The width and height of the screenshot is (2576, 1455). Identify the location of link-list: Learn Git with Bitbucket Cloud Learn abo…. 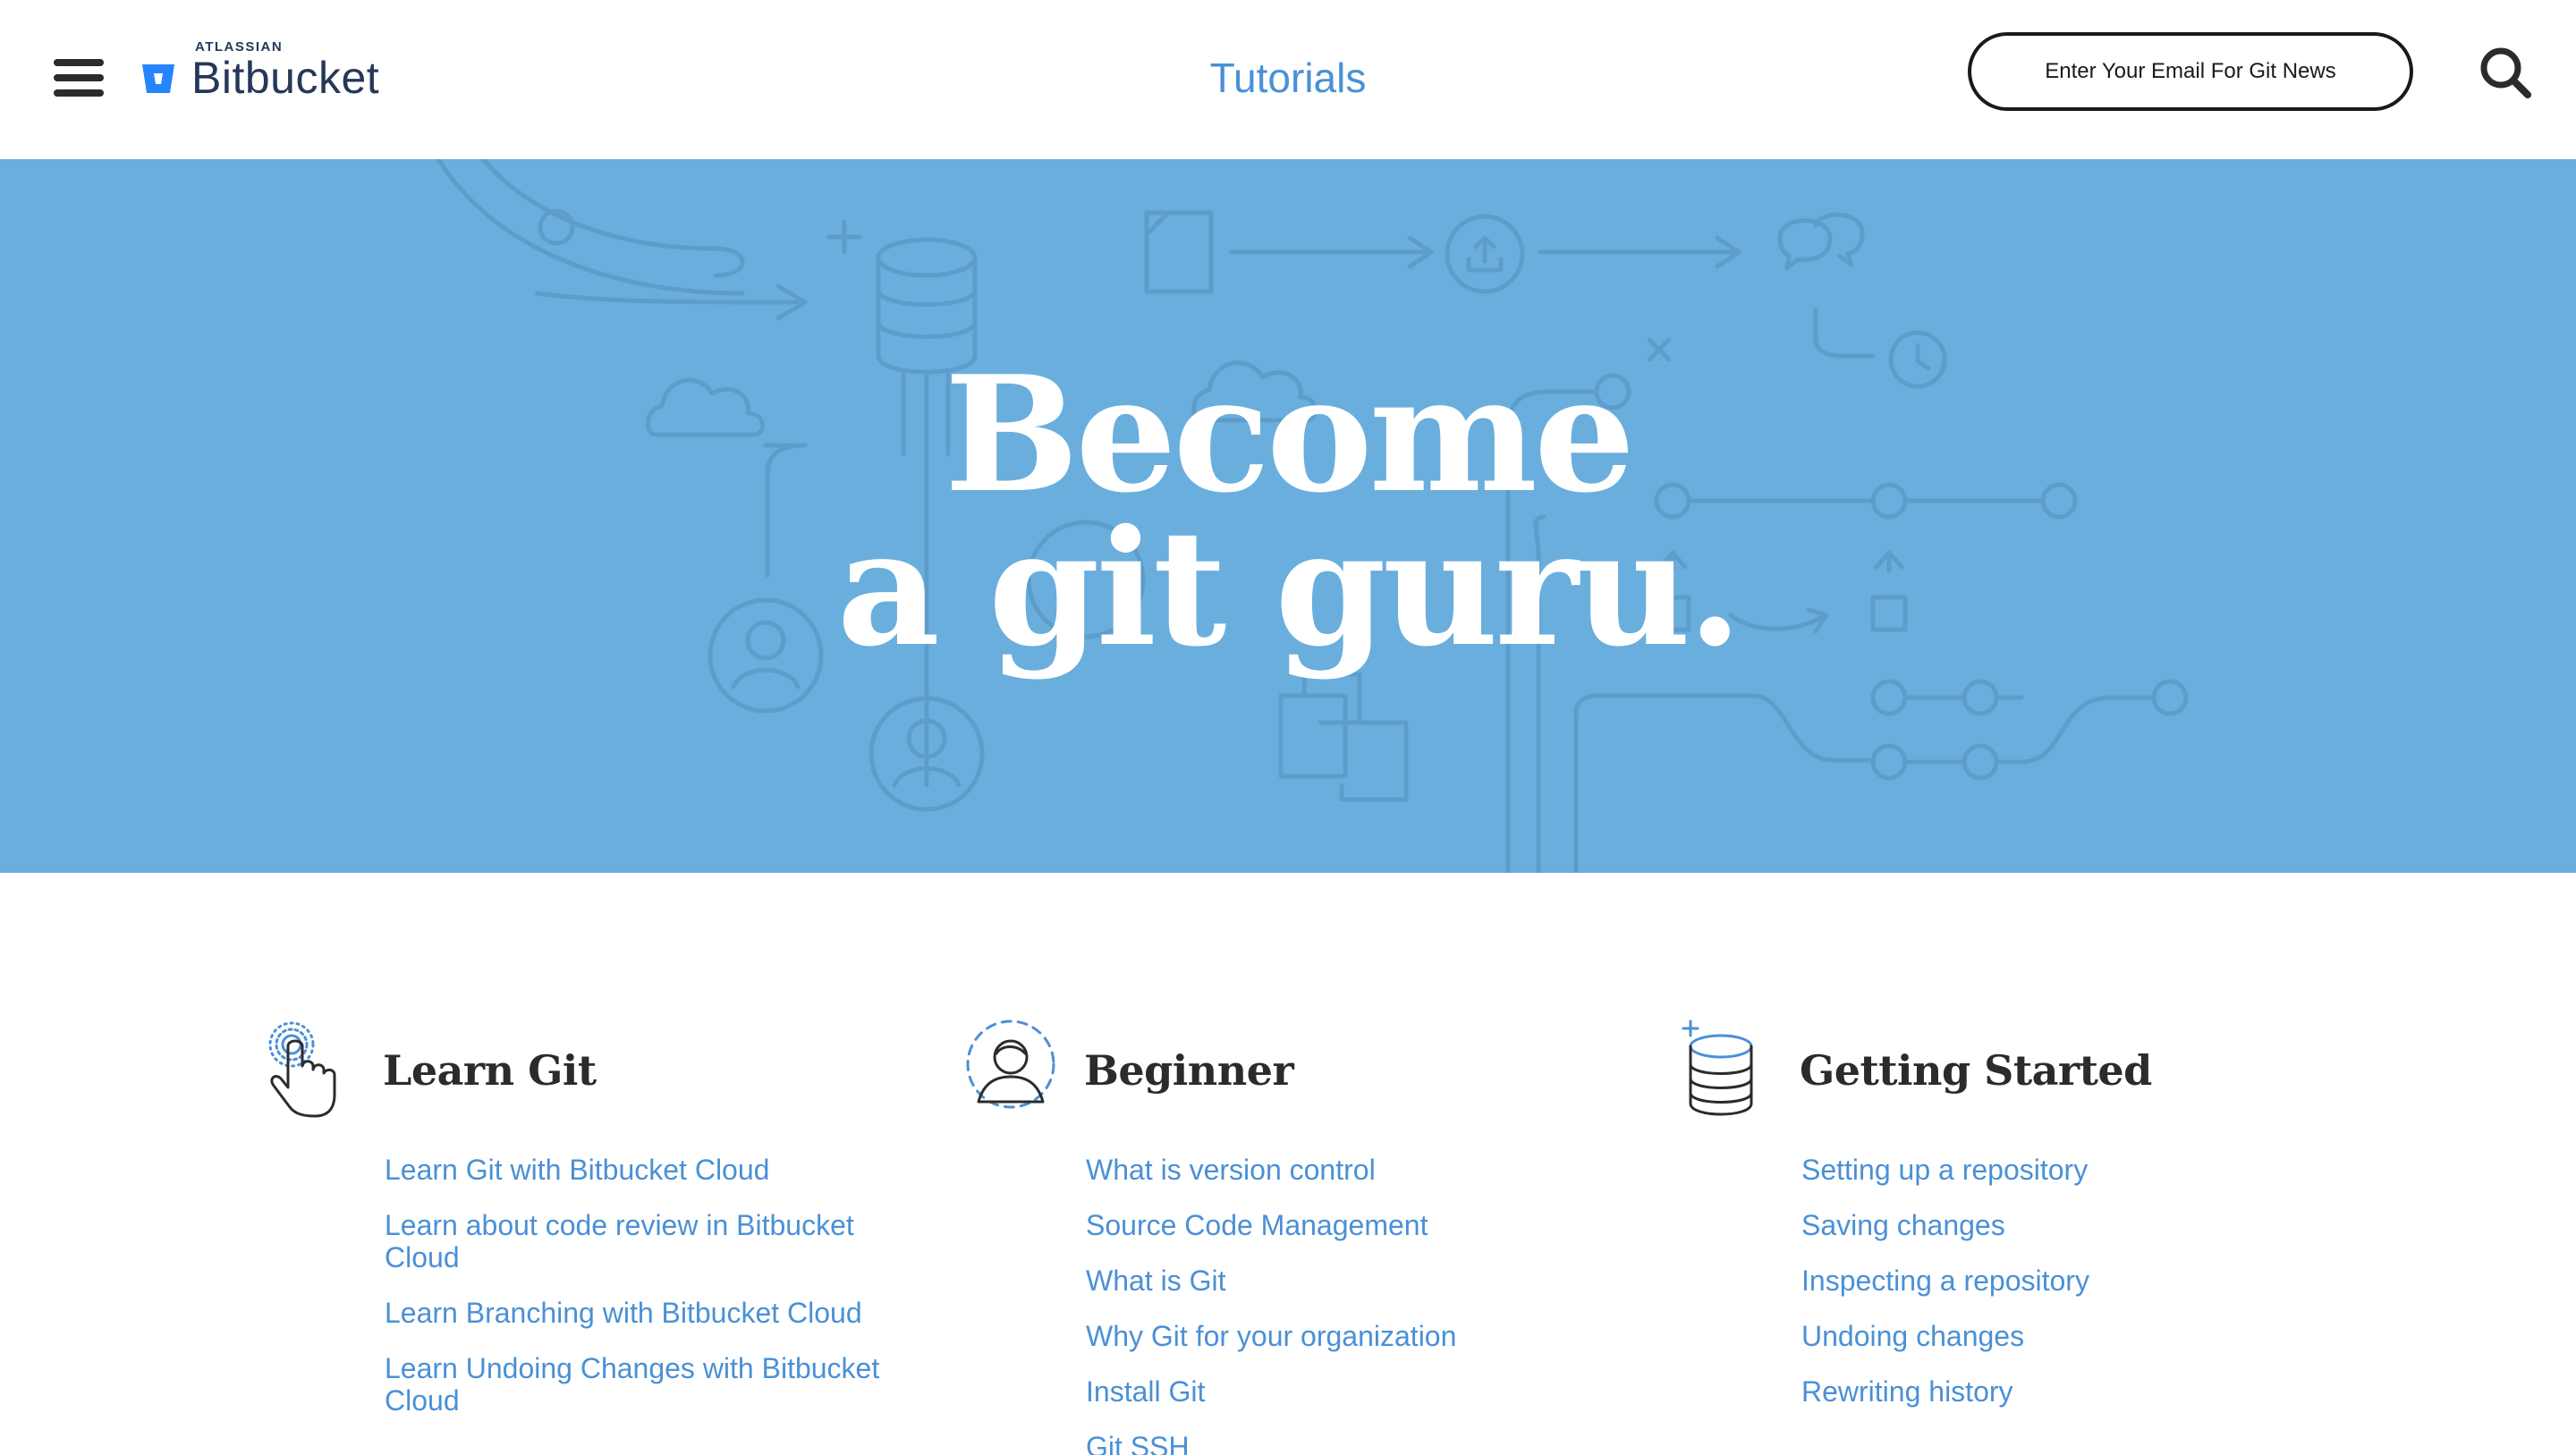
(653, 1297).